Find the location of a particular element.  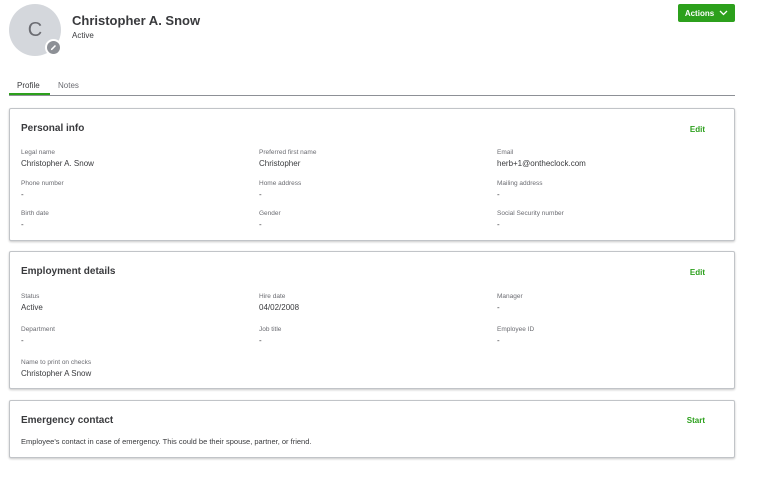

emergency-contact-start-button: Start is located at coordinates (696, 420).